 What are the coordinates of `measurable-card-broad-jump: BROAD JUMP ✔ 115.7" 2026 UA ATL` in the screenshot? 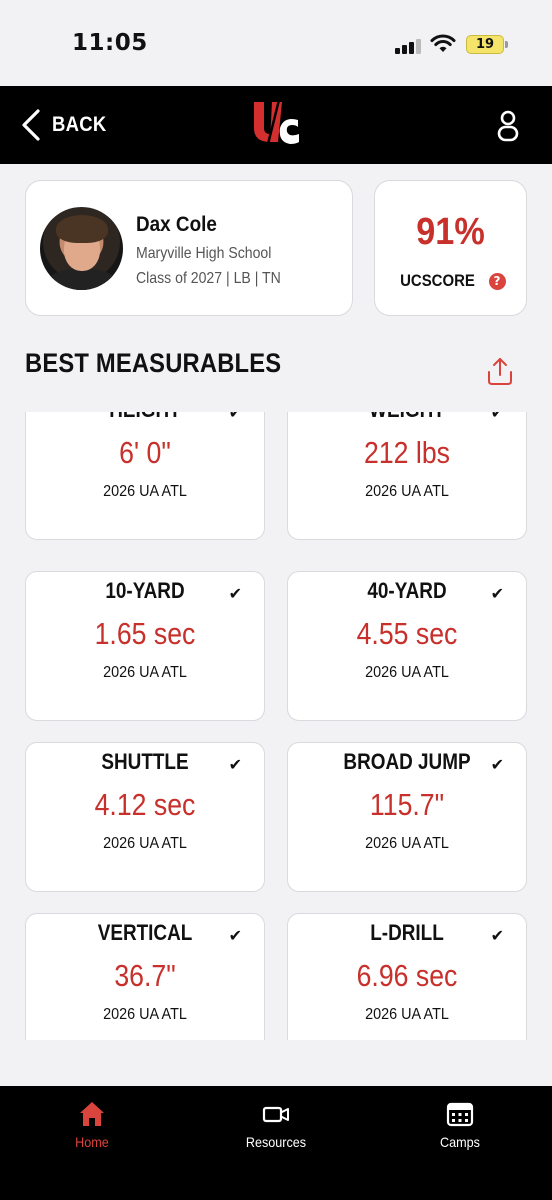 It's located at (407, 817).